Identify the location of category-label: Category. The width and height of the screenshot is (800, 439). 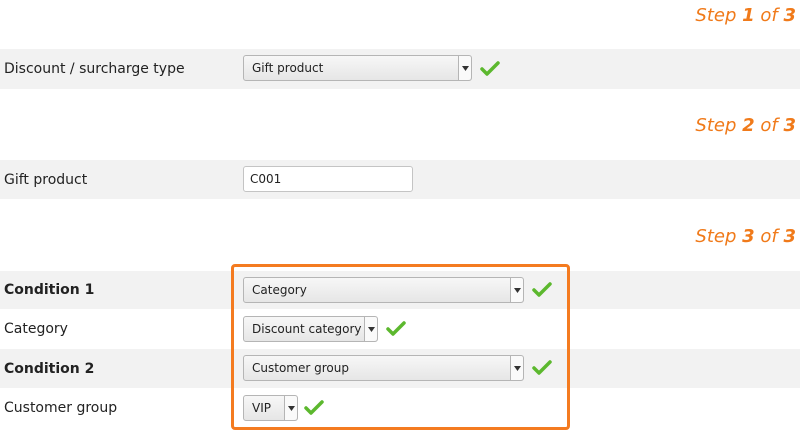
(36, 329).